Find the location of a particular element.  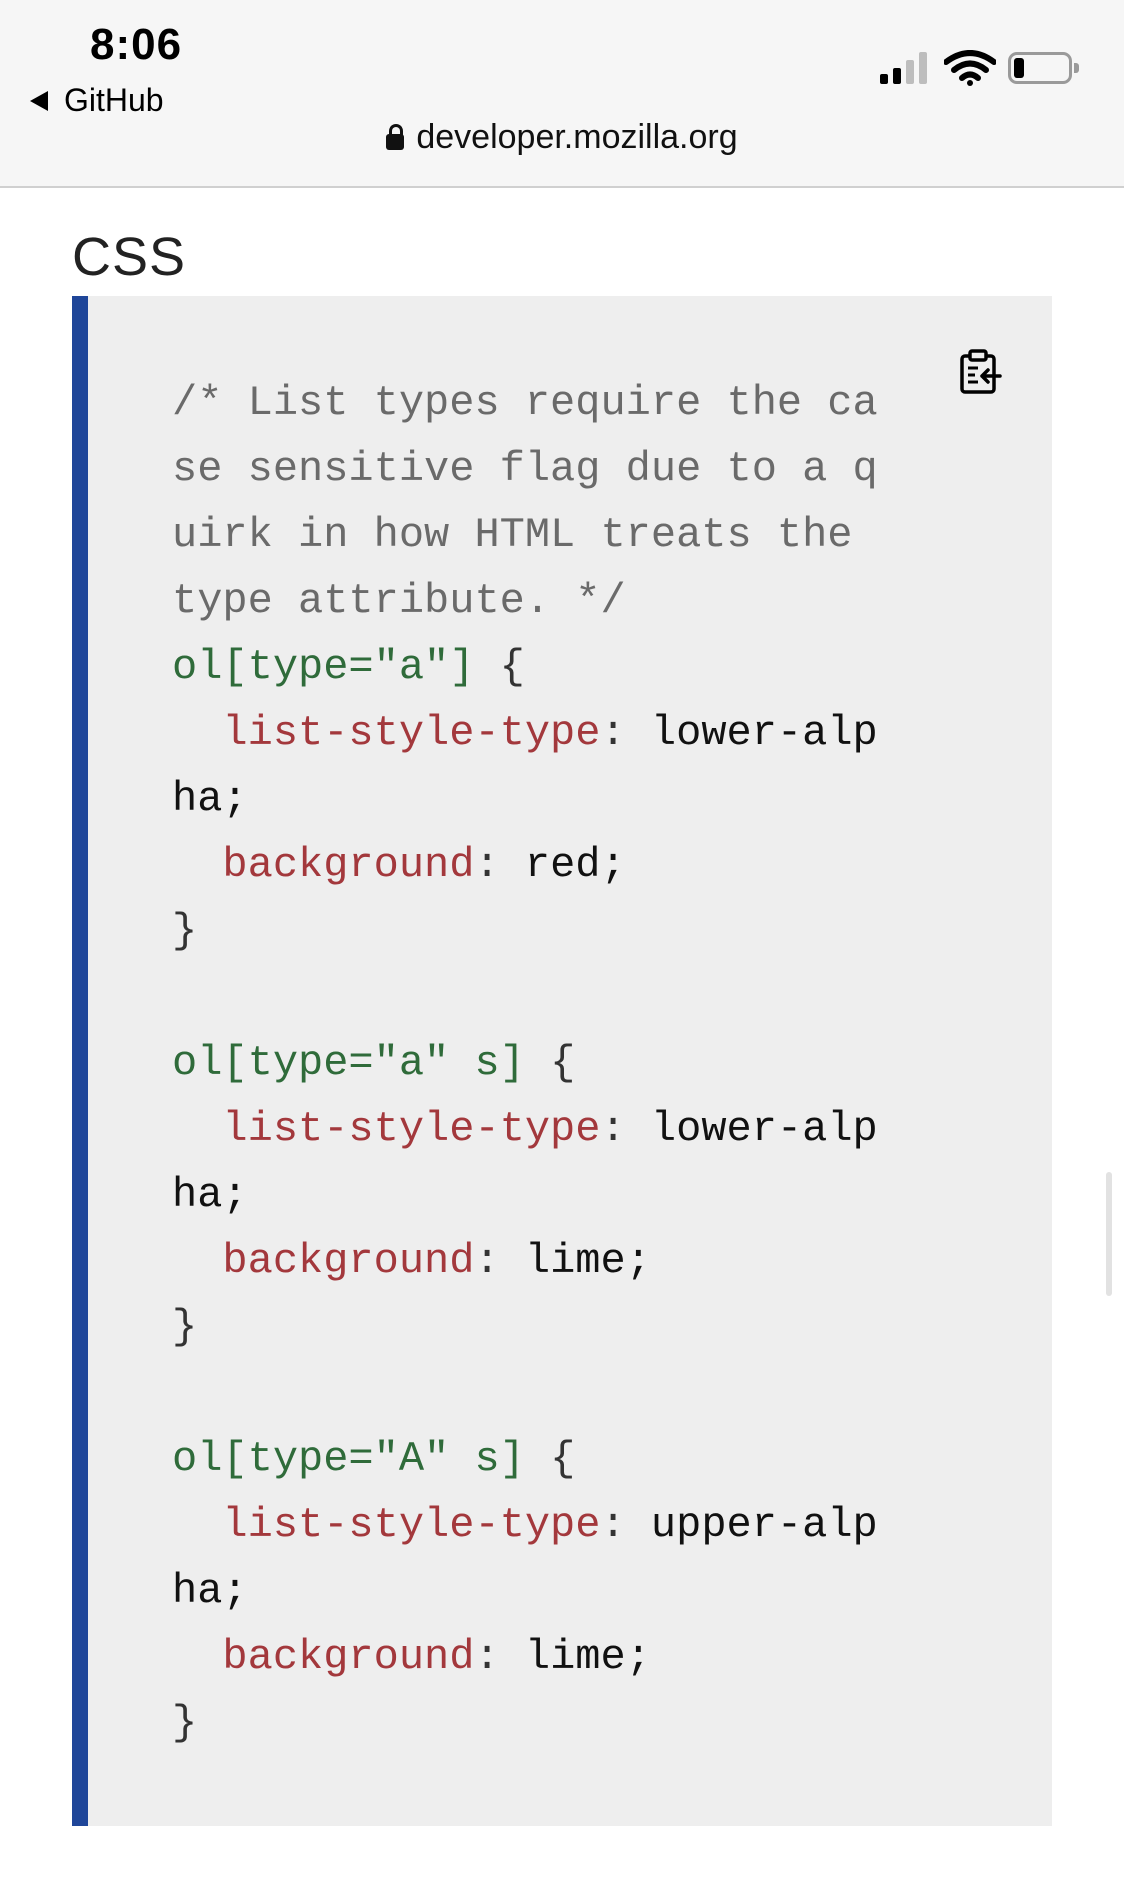

status-time: 8:06 is located at coordinates (136, 44).